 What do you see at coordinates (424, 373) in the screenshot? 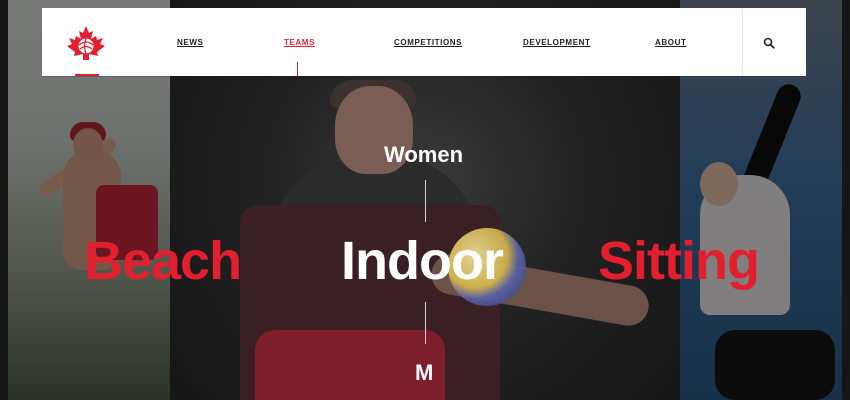
I see `gender-men-link: M` at bounding box center [424, 373].